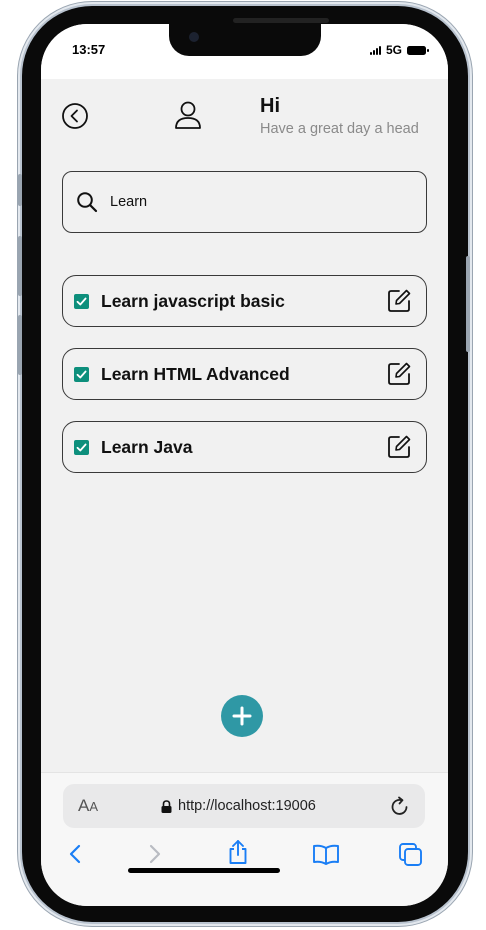 This screenshot has width=486, height=930. I want to click on tabs-icon, so click(411, 855).